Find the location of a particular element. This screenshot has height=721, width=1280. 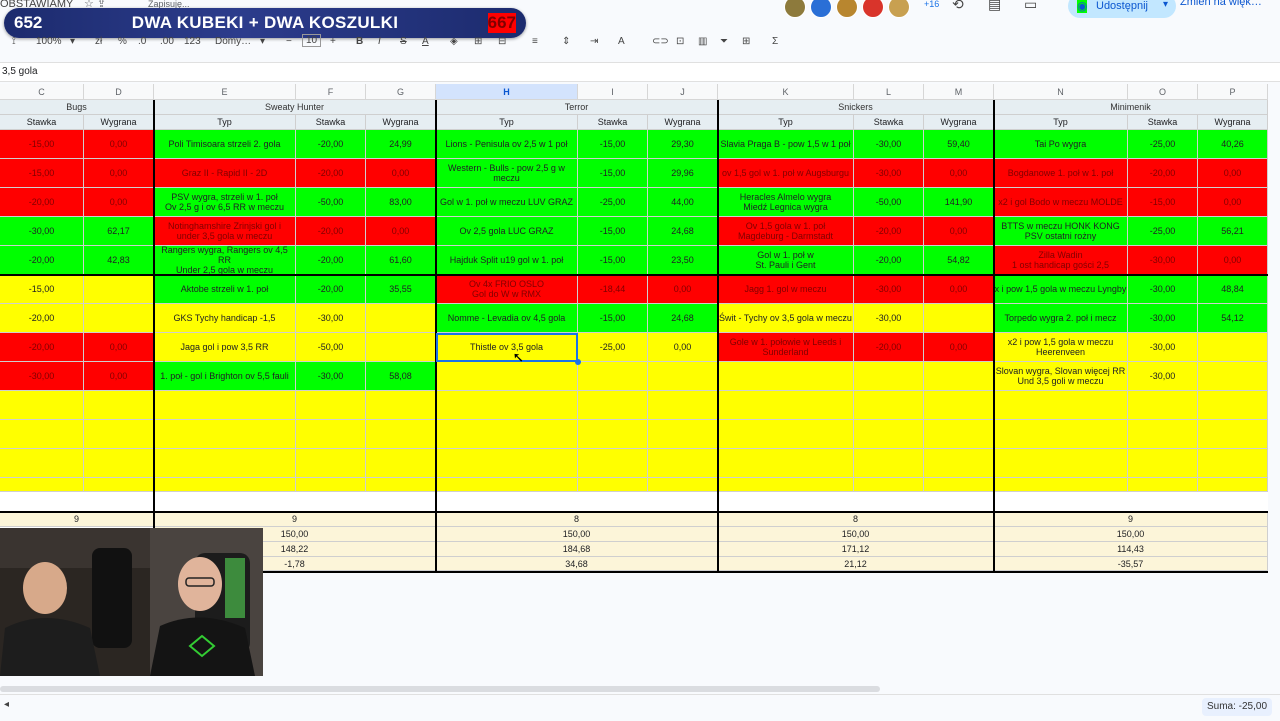

empty-cell-3-f is located at coordinates (331, 485).